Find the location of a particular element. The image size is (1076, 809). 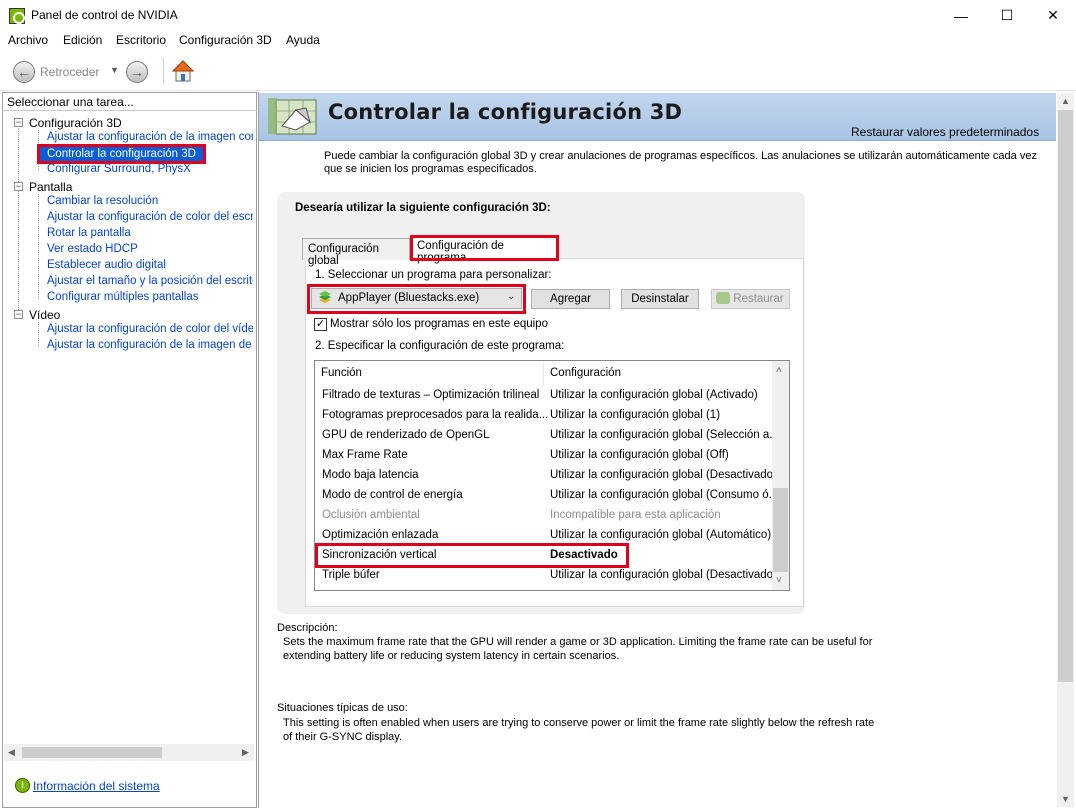

page-title: Controlar la configuración 3D is located at coordinates (505, 112).